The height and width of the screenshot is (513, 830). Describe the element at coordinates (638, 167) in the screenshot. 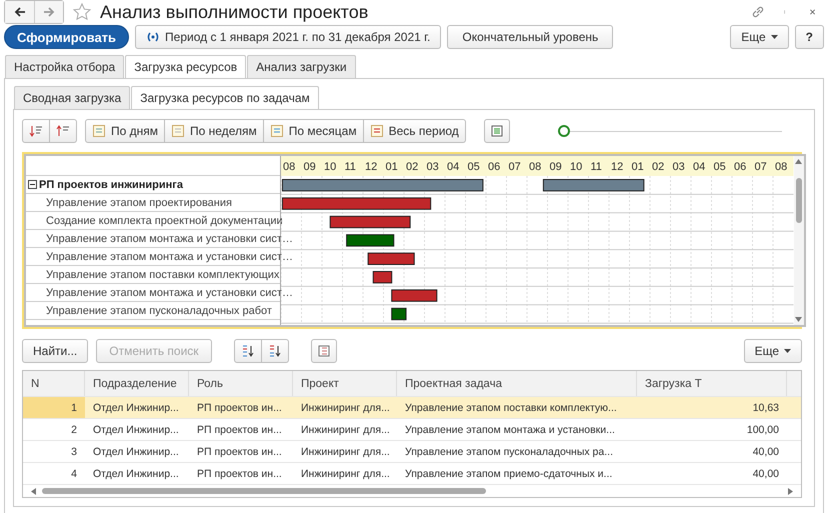

I see `month-label: 01` at that location.